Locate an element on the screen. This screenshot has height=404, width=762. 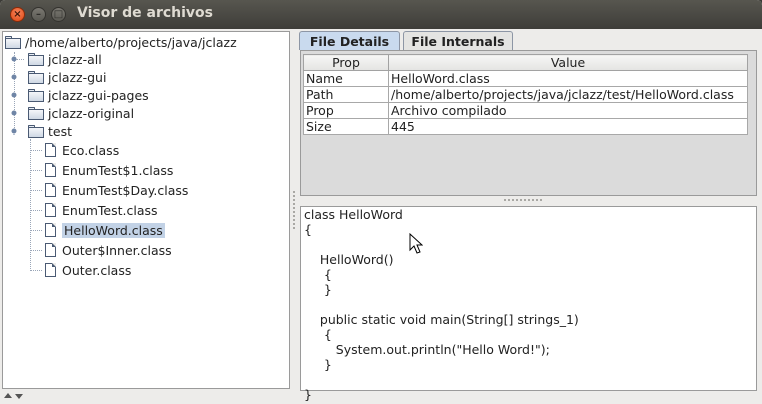
table-cell: Path is located at coordinates (346, 94).